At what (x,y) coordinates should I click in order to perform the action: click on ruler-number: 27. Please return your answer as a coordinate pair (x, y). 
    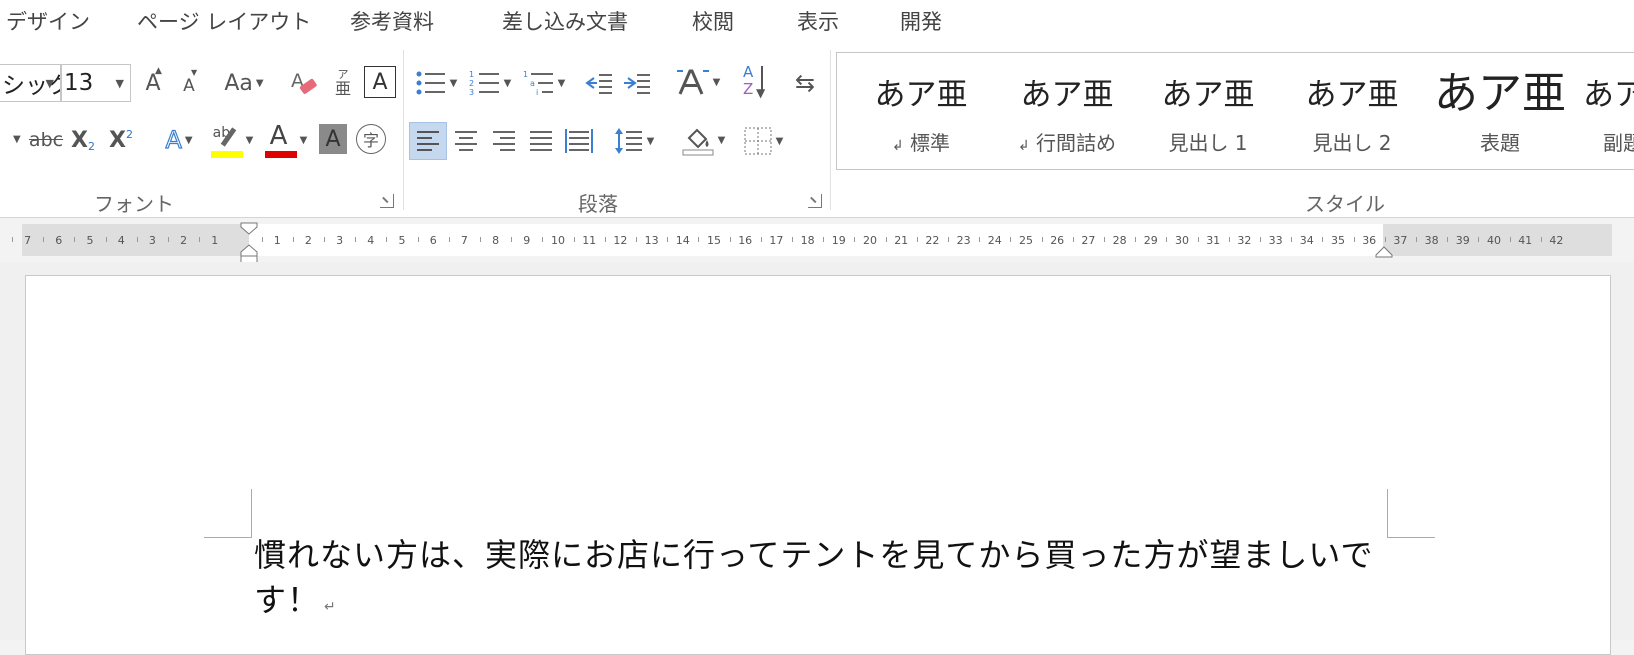
    Looking at the image, I should click on (1088, 240).